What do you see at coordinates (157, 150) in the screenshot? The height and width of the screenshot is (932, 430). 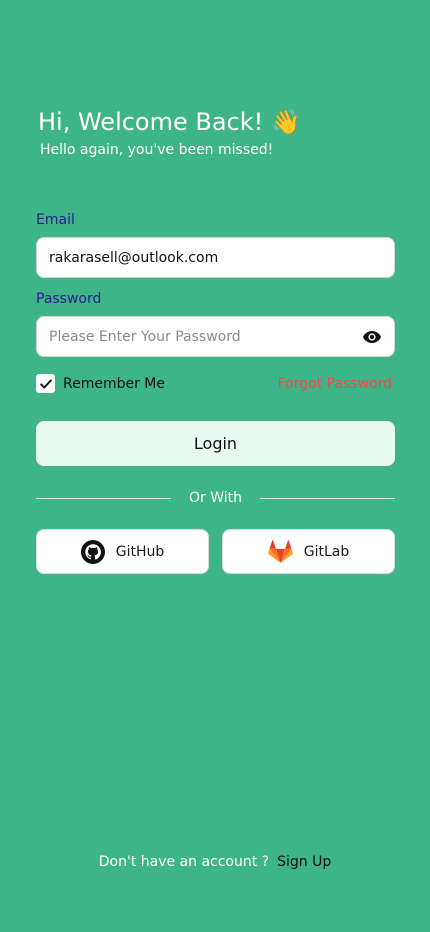 I see `page-subtitle: Hello again, you've been missed!` at bounding box center [157, 150].